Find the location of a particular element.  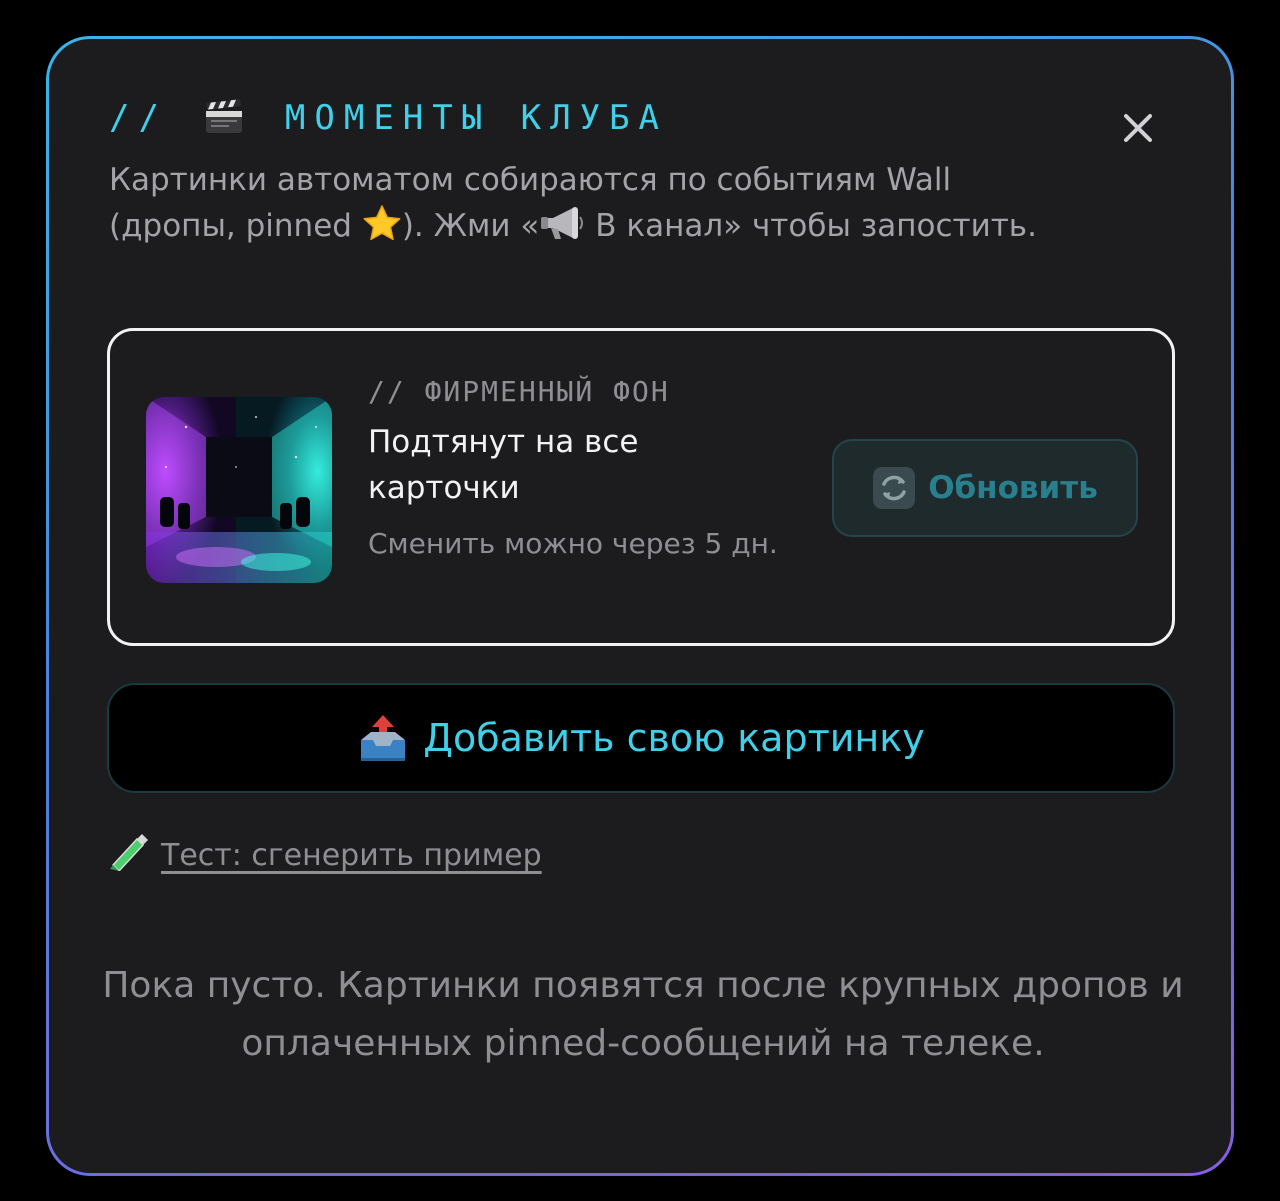

outbox-tray-icon is located at coordinates (383, 738).